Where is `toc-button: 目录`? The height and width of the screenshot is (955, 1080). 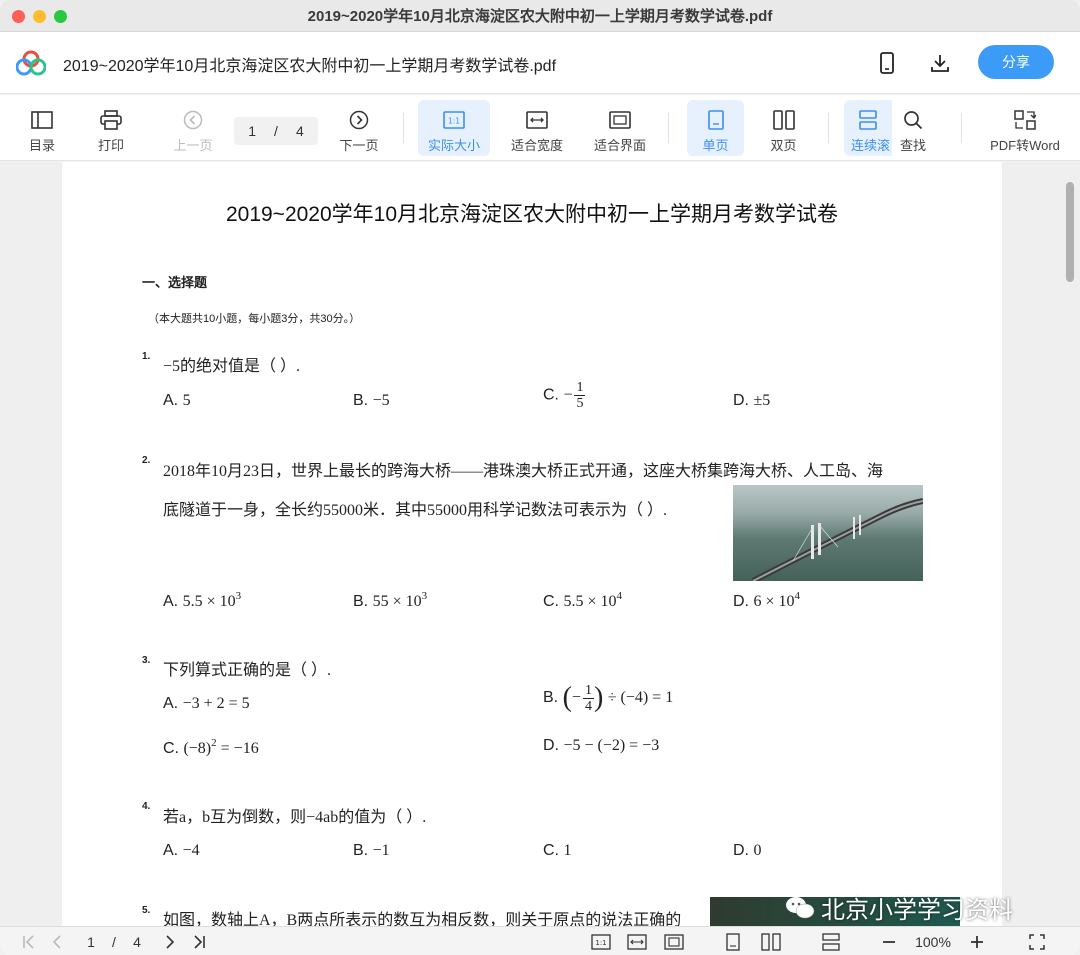 toc-button: 目录 is located at coordinates (42, 128).